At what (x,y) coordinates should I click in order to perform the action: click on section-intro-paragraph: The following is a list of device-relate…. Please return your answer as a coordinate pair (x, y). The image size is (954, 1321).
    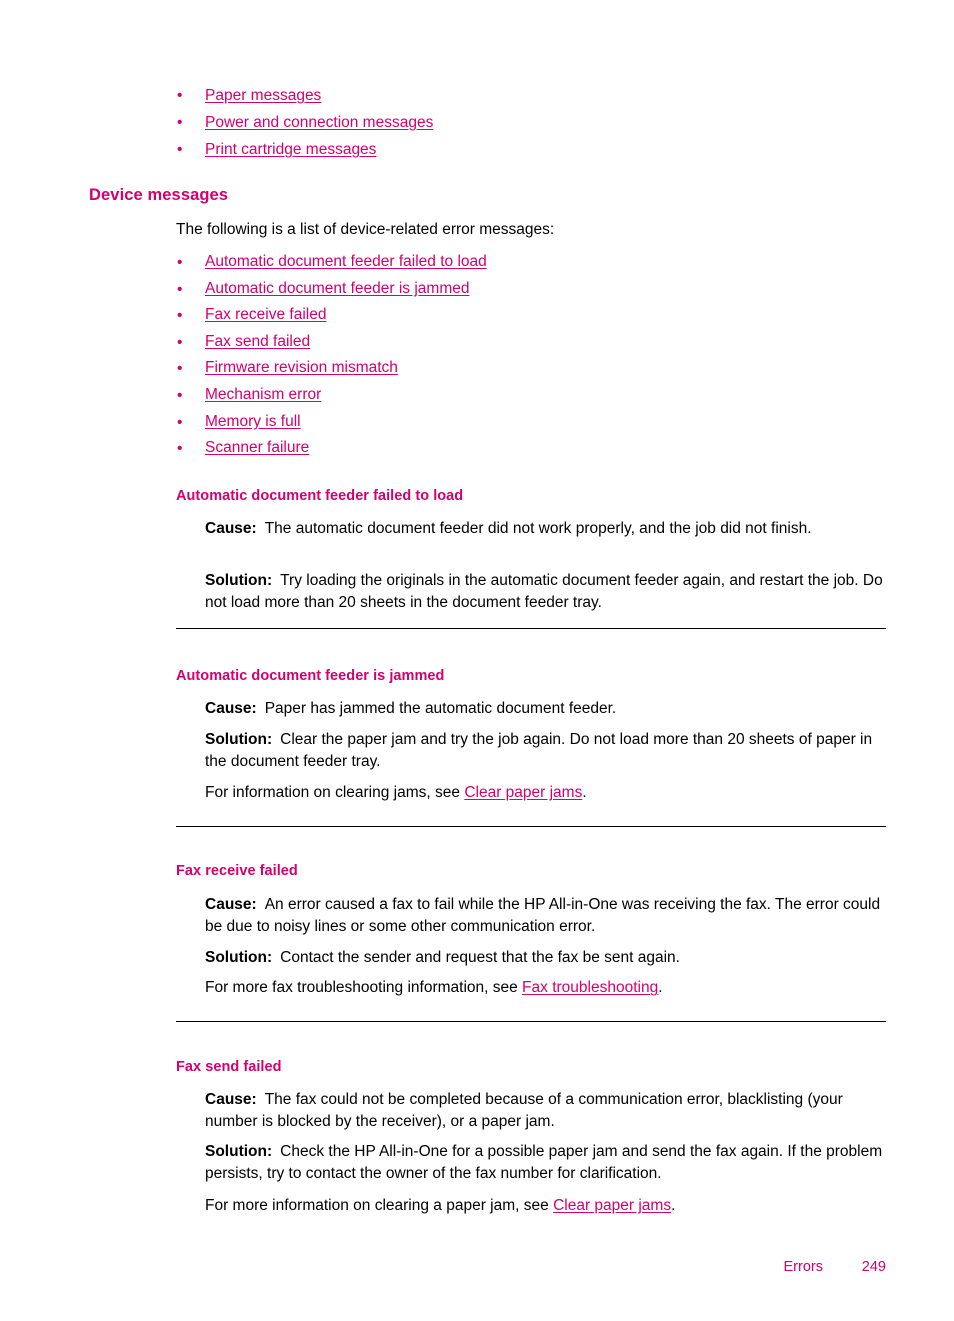
    Looking at the image, I should click on (365, 229).